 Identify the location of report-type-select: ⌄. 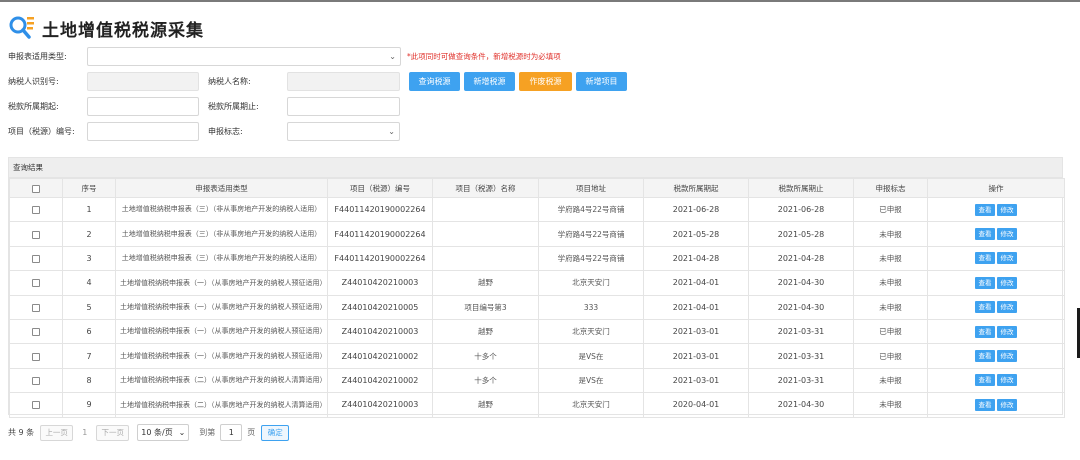
(244, 56).